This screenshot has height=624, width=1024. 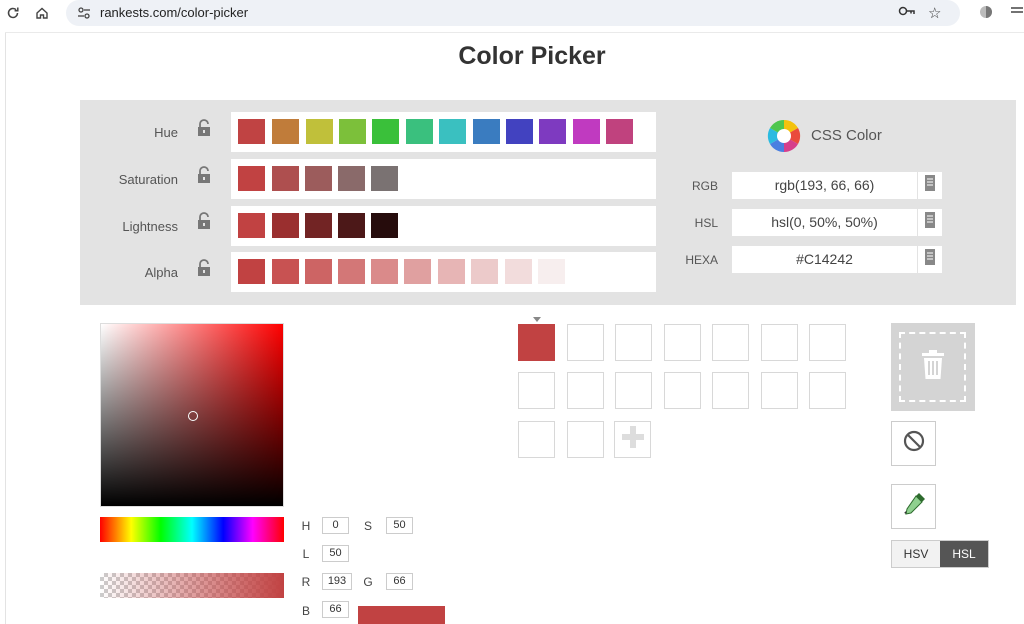 What do you see at coordinates (204, 221) in the screenshot?
I see `lightness-lock-icon` at bounding box center [204, 221].